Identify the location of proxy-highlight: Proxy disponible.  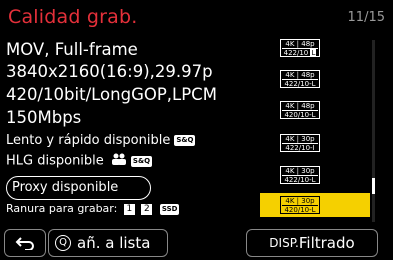
(78, 188).